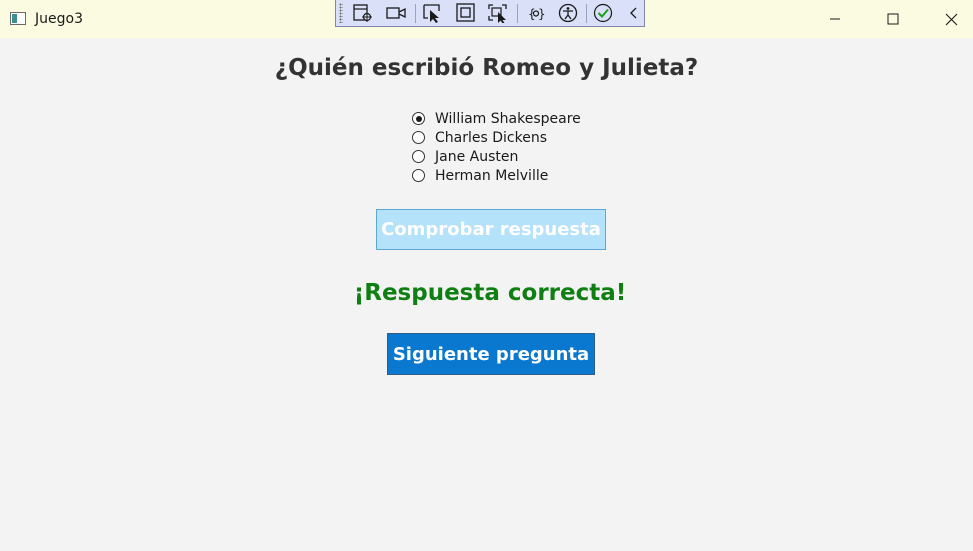 This screenshot has height=551, width=973. I want to click on binding-failures-icon: { }, so click(536, 13).